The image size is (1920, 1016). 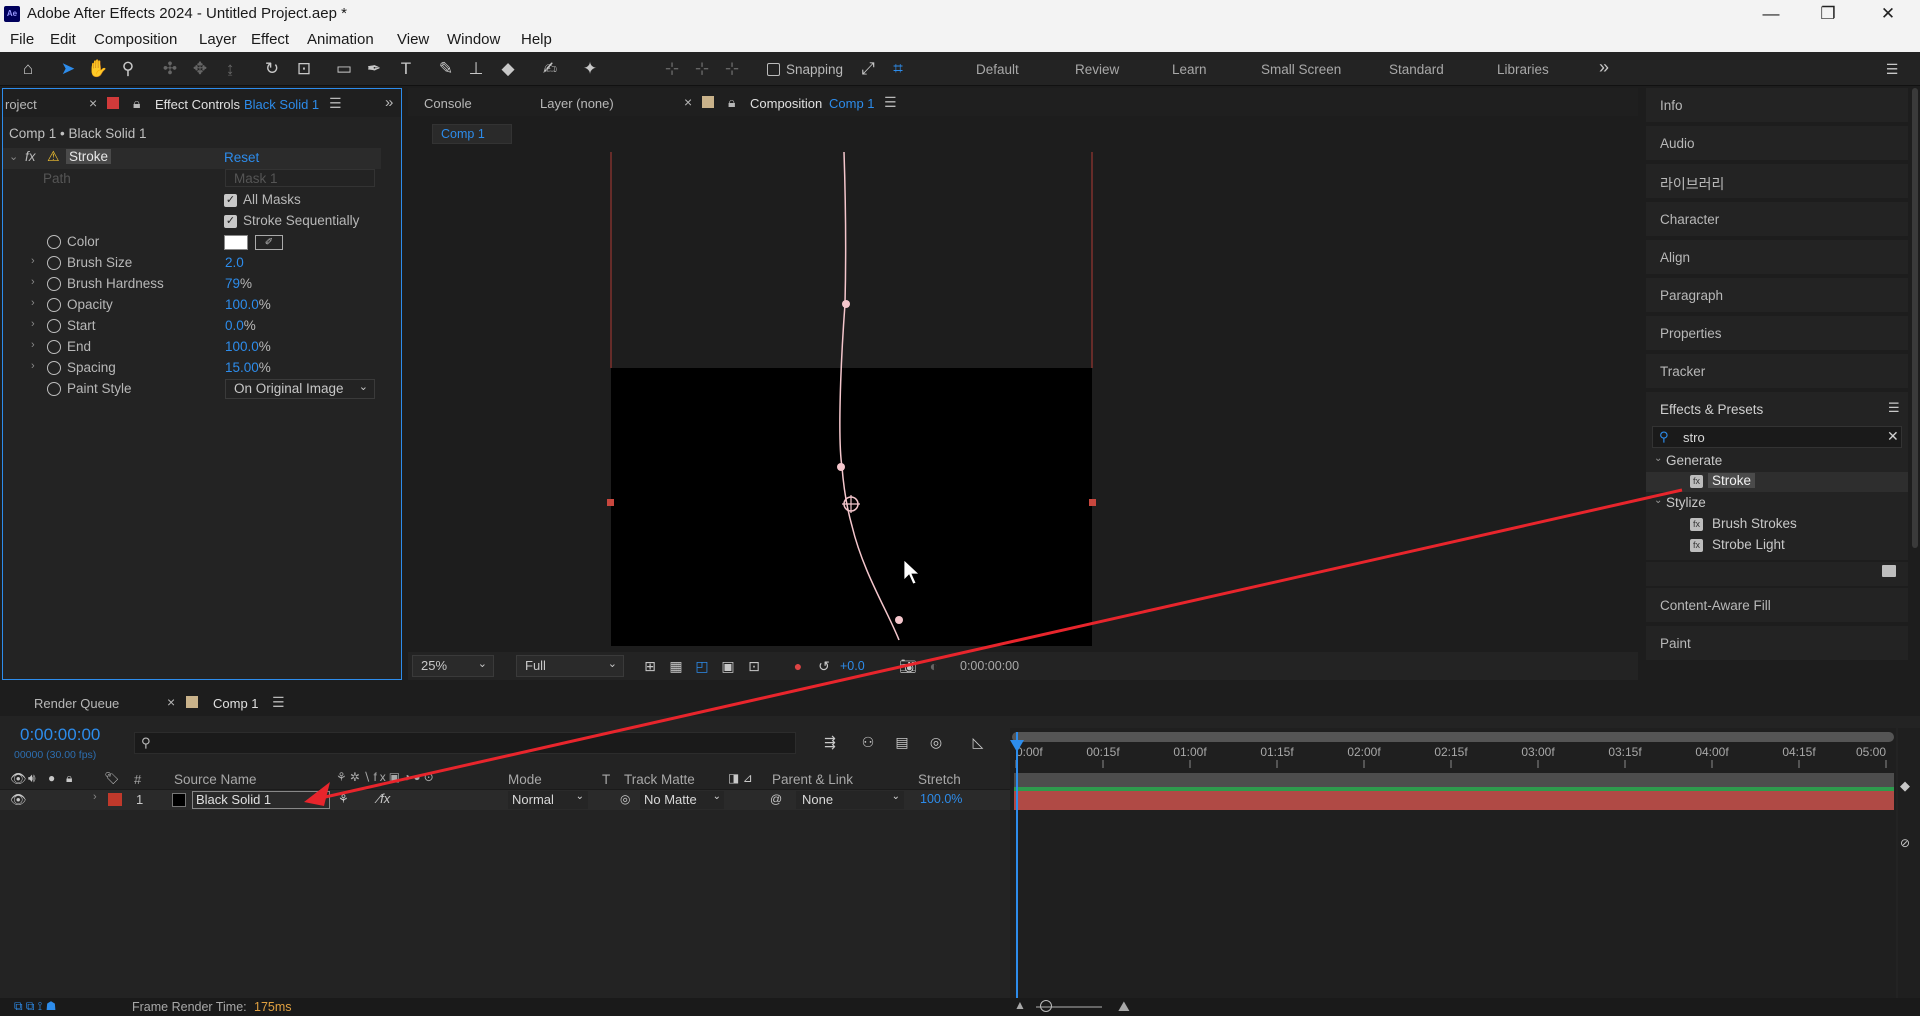 I want to click on track-matte-dropdown: No Matte ⌄, so click(x=682, y=800).